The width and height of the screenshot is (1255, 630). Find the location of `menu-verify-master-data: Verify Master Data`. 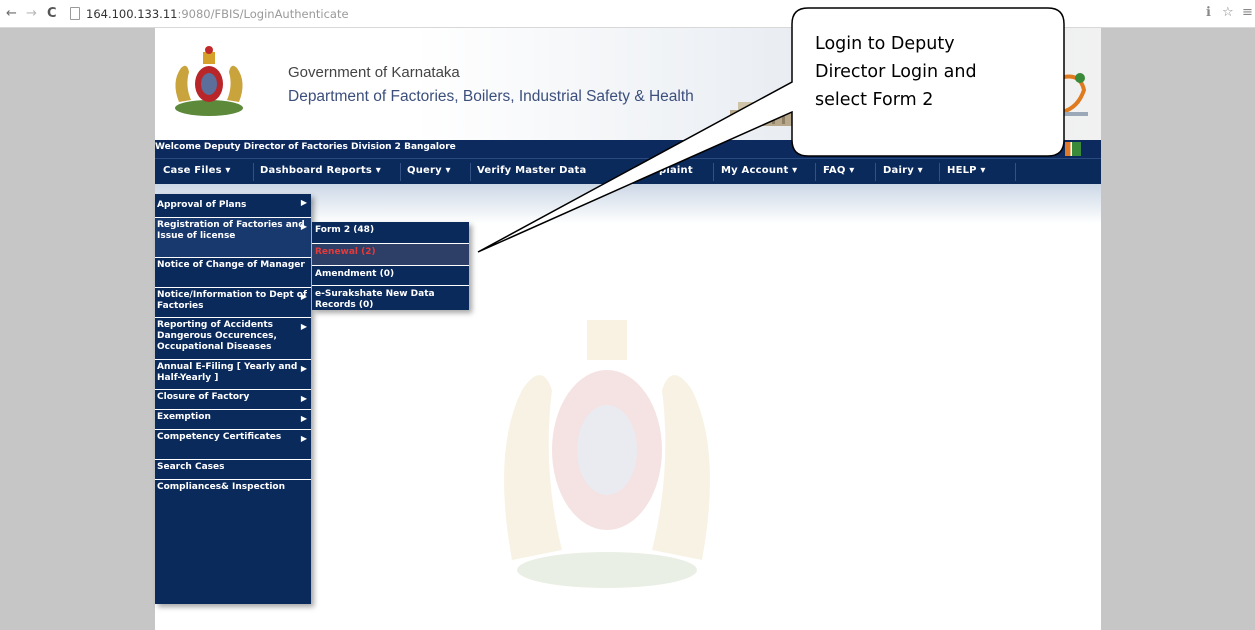

menu-verify-master-data: Verify Master Data is located at coordinates (532, 170).